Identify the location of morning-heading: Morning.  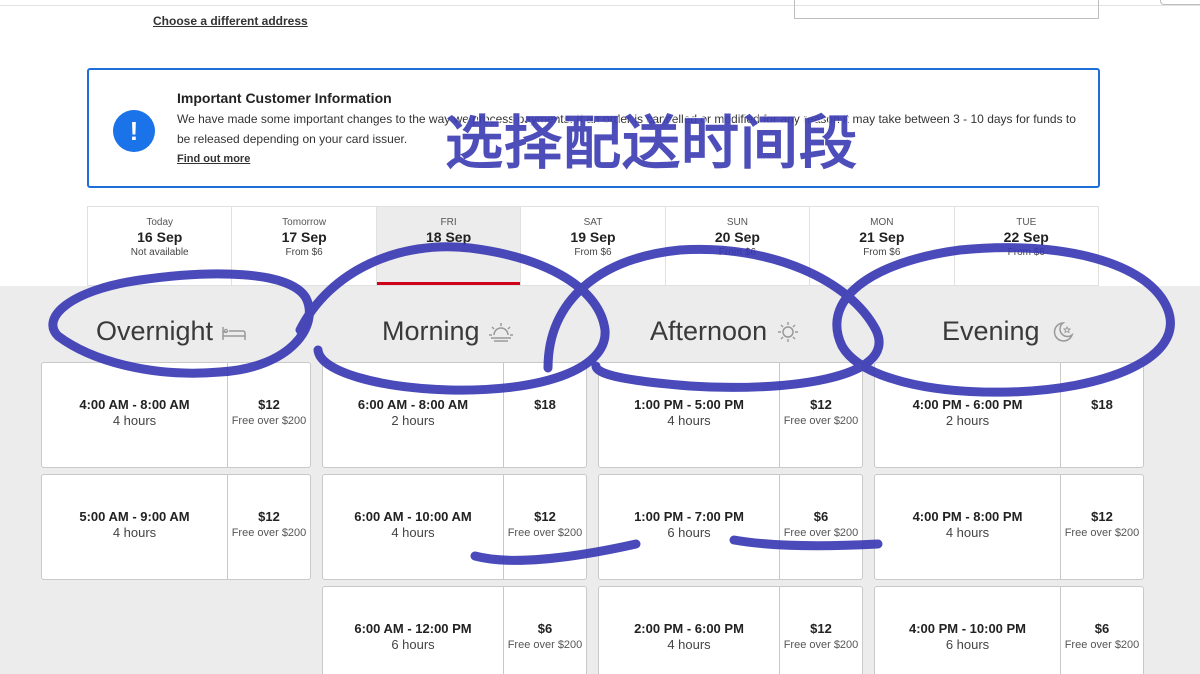
(448, 331).